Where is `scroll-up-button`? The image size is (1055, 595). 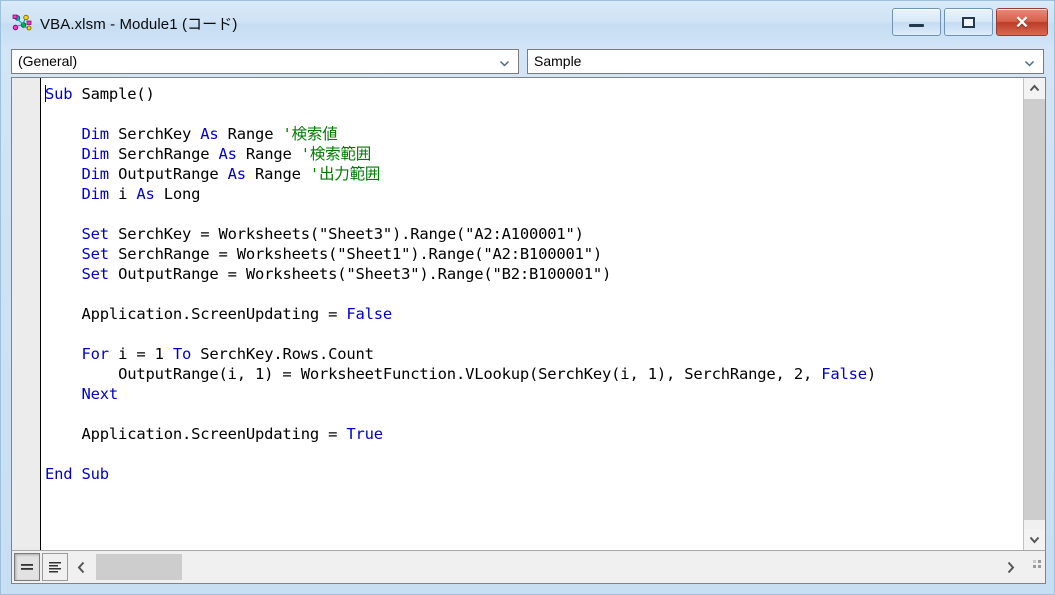
scroll-up-button is located at coordinates (1034, 88).